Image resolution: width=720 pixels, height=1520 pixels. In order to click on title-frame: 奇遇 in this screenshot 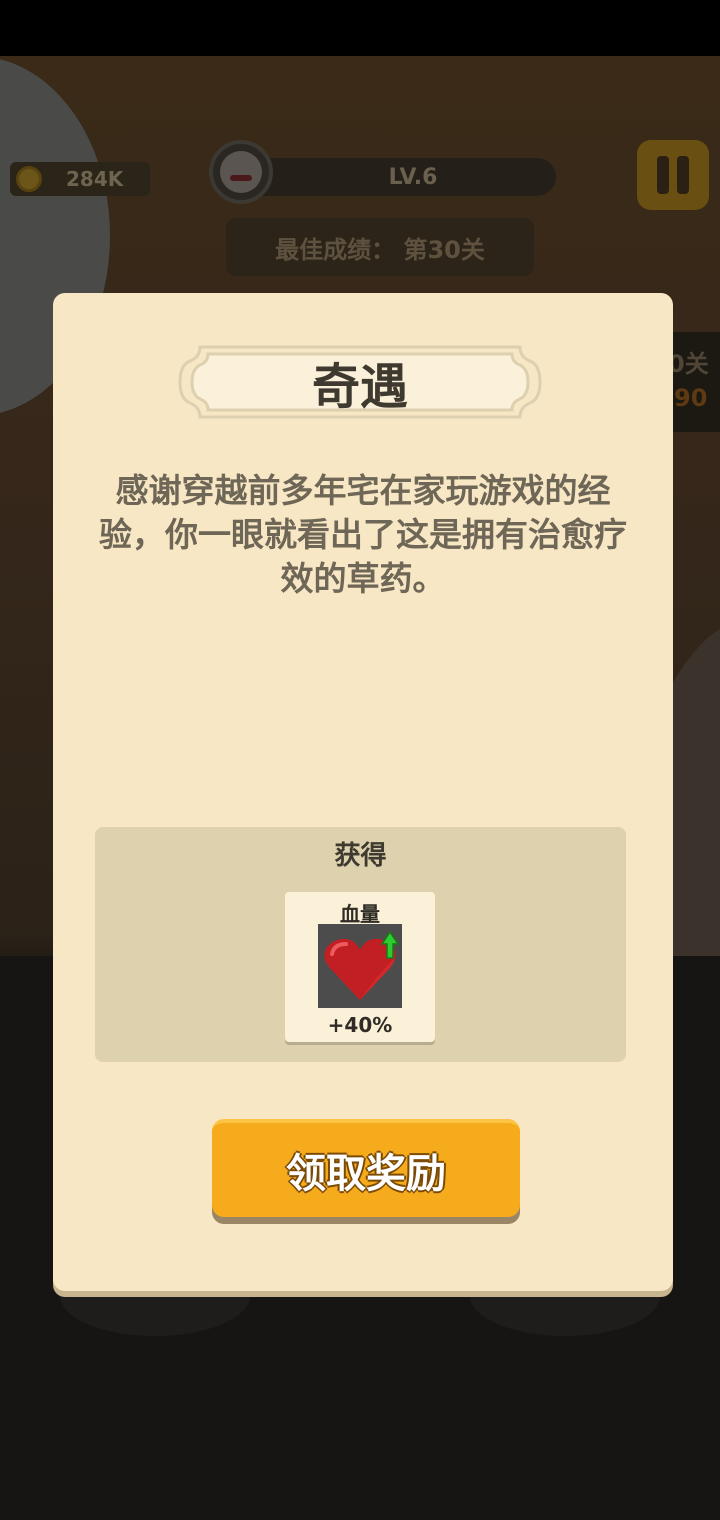, I will do `click(360, 382)`.